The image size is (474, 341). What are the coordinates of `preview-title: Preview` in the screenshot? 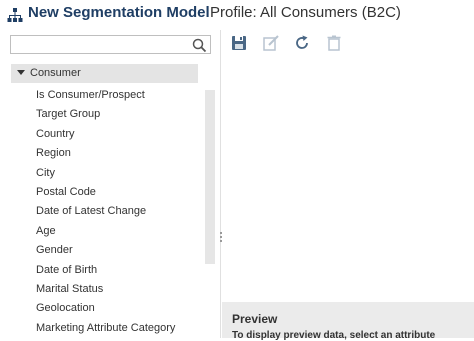 It's located at (255, 319).